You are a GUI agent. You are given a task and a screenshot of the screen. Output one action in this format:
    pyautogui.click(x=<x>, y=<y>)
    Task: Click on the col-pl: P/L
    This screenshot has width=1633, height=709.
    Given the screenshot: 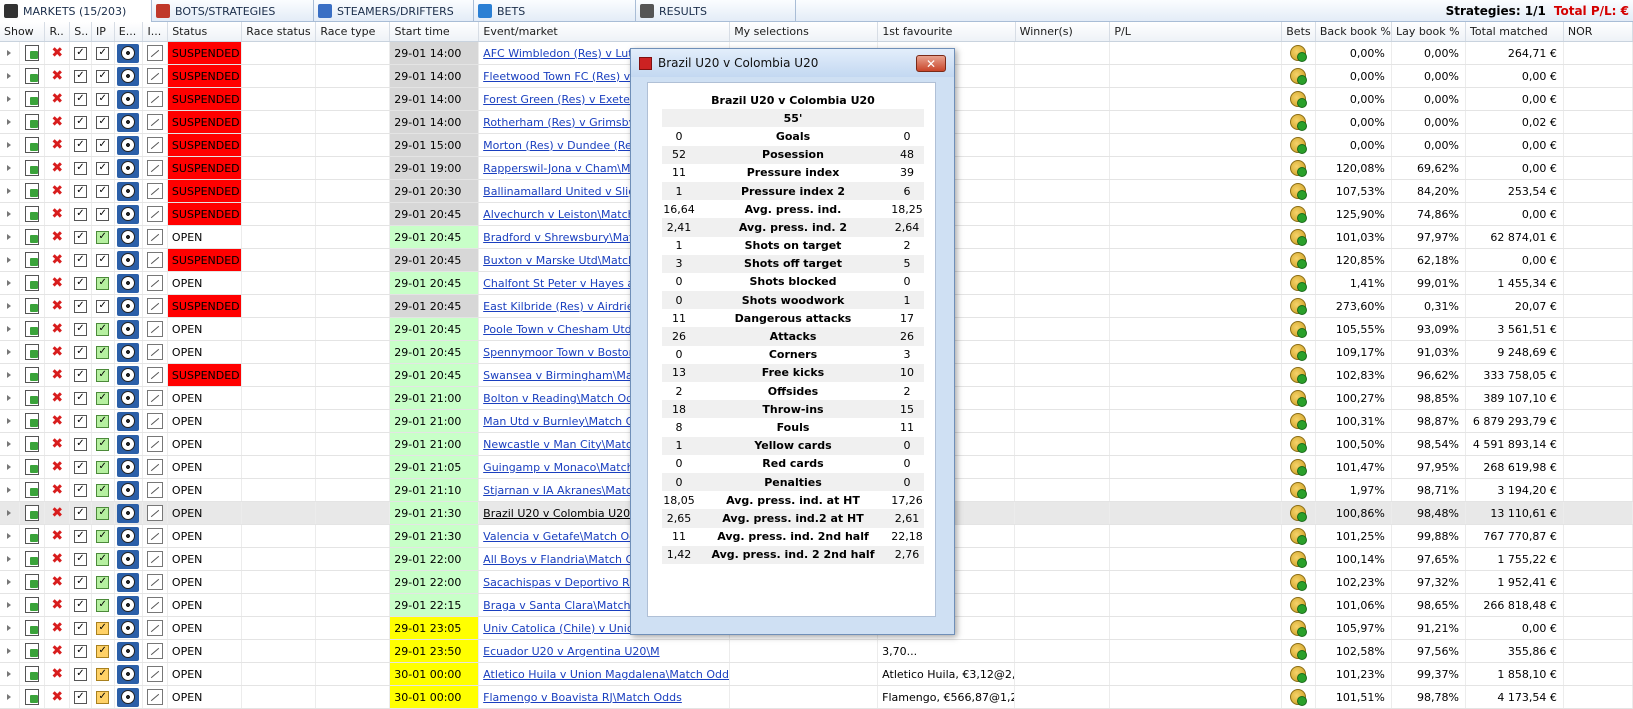 What is the action you would take?
    pyautogui.click(x=1196, y=31)
    